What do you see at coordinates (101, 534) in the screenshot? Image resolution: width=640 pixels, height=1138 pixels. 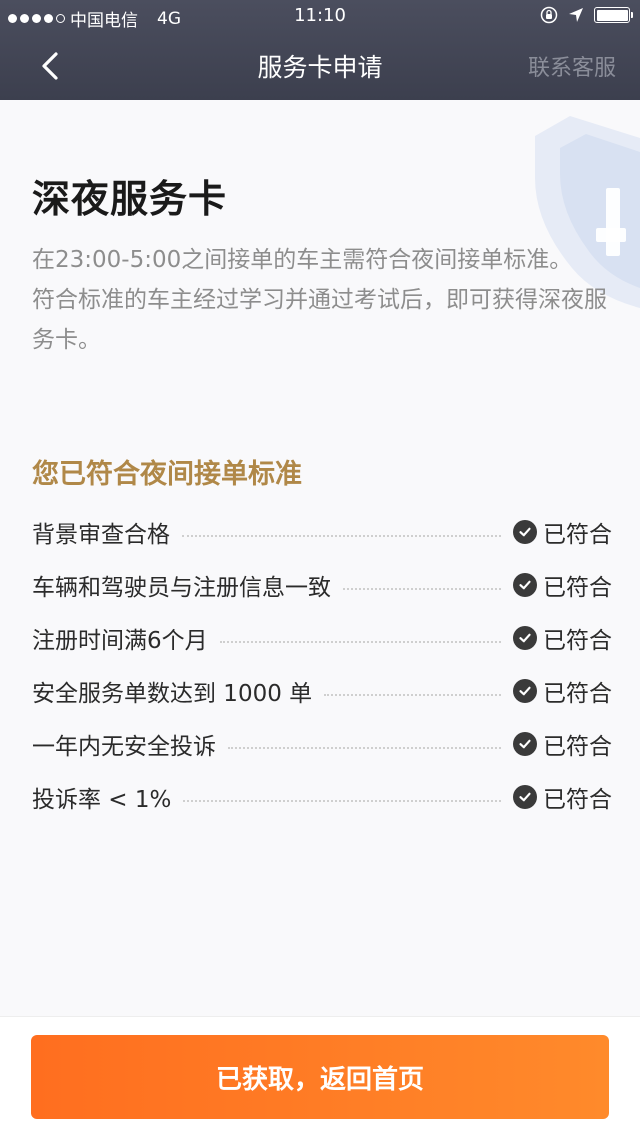 I see `criteria-label: 背景审查合格` at bounding box center [101, 534].